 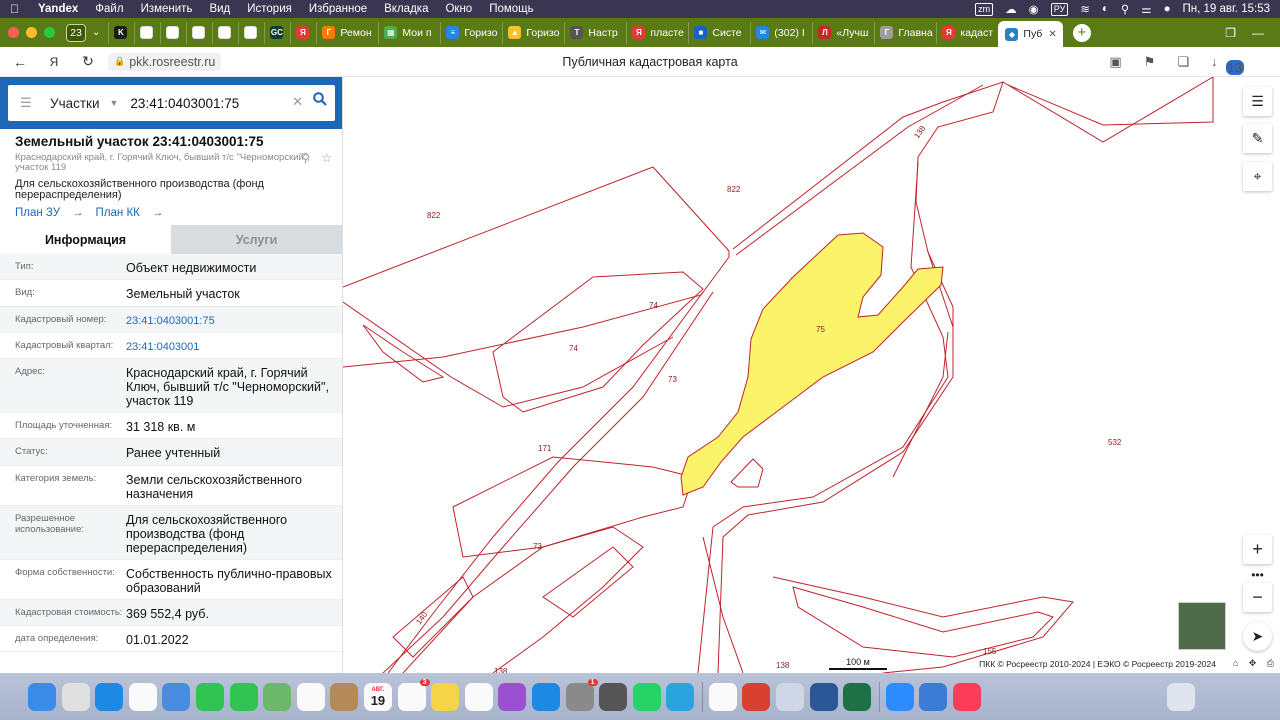 What do you see at coordinates (1235, 663) in the screenshot?
I see `home-icon: ⌂` at bounding box center [1235, 663].